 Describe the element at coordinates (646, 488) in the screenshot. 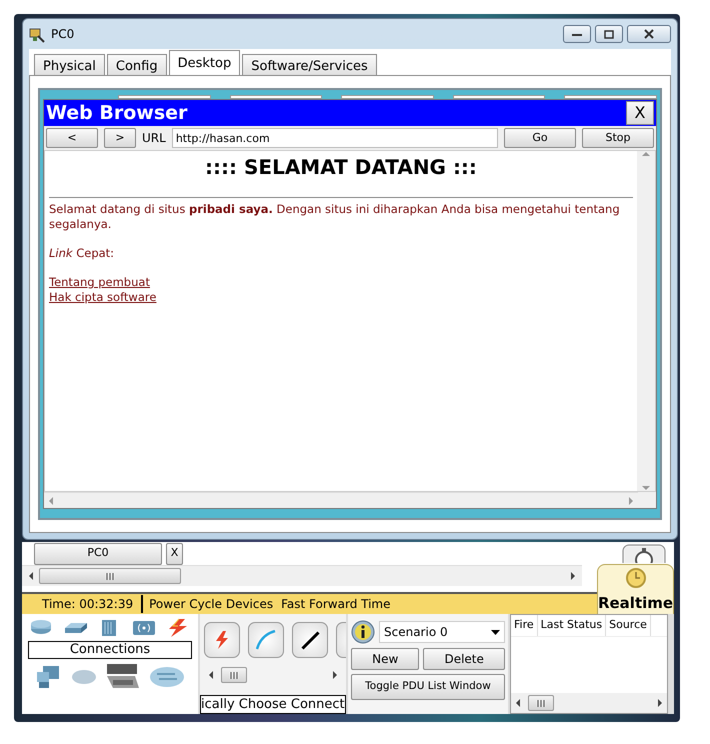

I see `scroll-down-icon` at that location.